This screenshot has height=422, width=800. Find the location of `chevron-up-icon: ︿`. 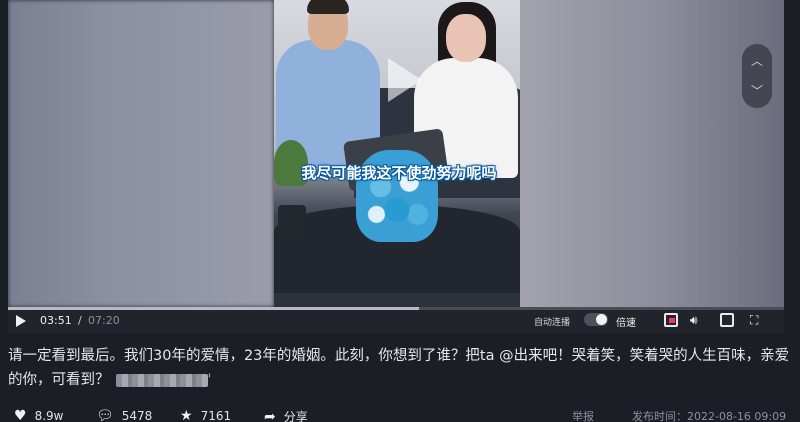

chevron-up-icon: ︿ is located at coordinates (757, 61).